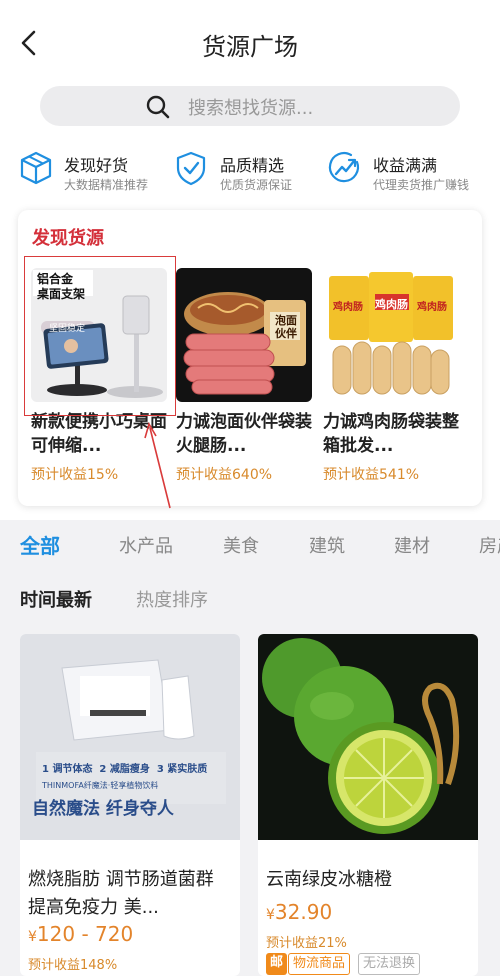 This screenshot has width=500, height=976. I want to click on highlight-box, so click(100, 336).